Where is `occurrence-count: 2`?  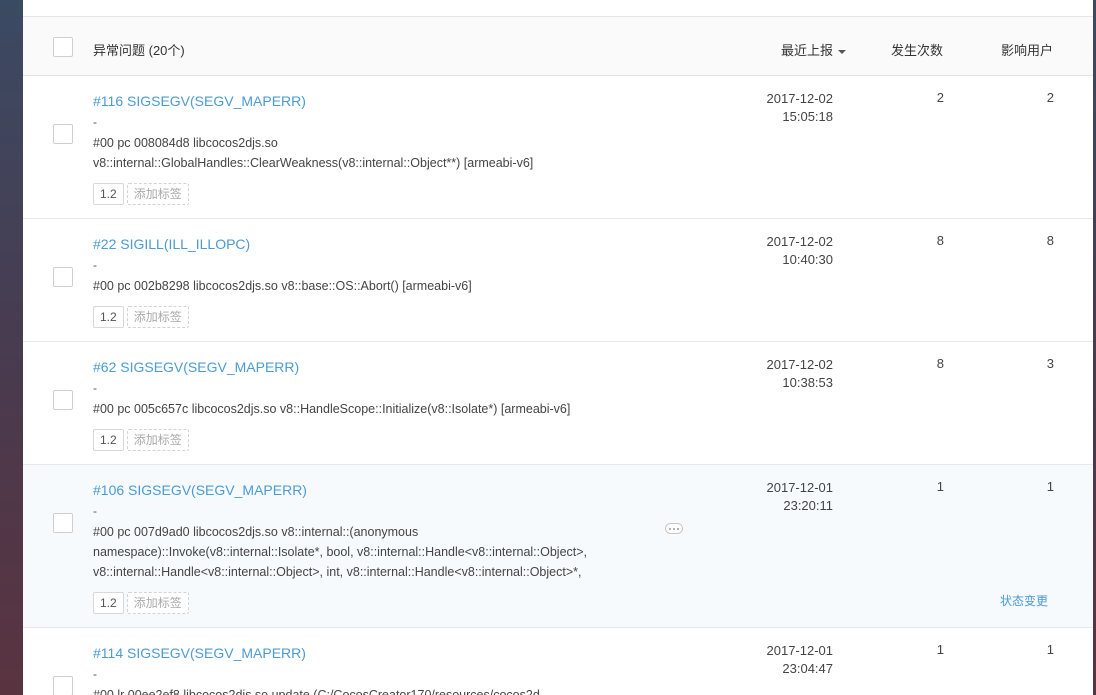
occurrence-count: 2 is located at coordinates (940, 97).